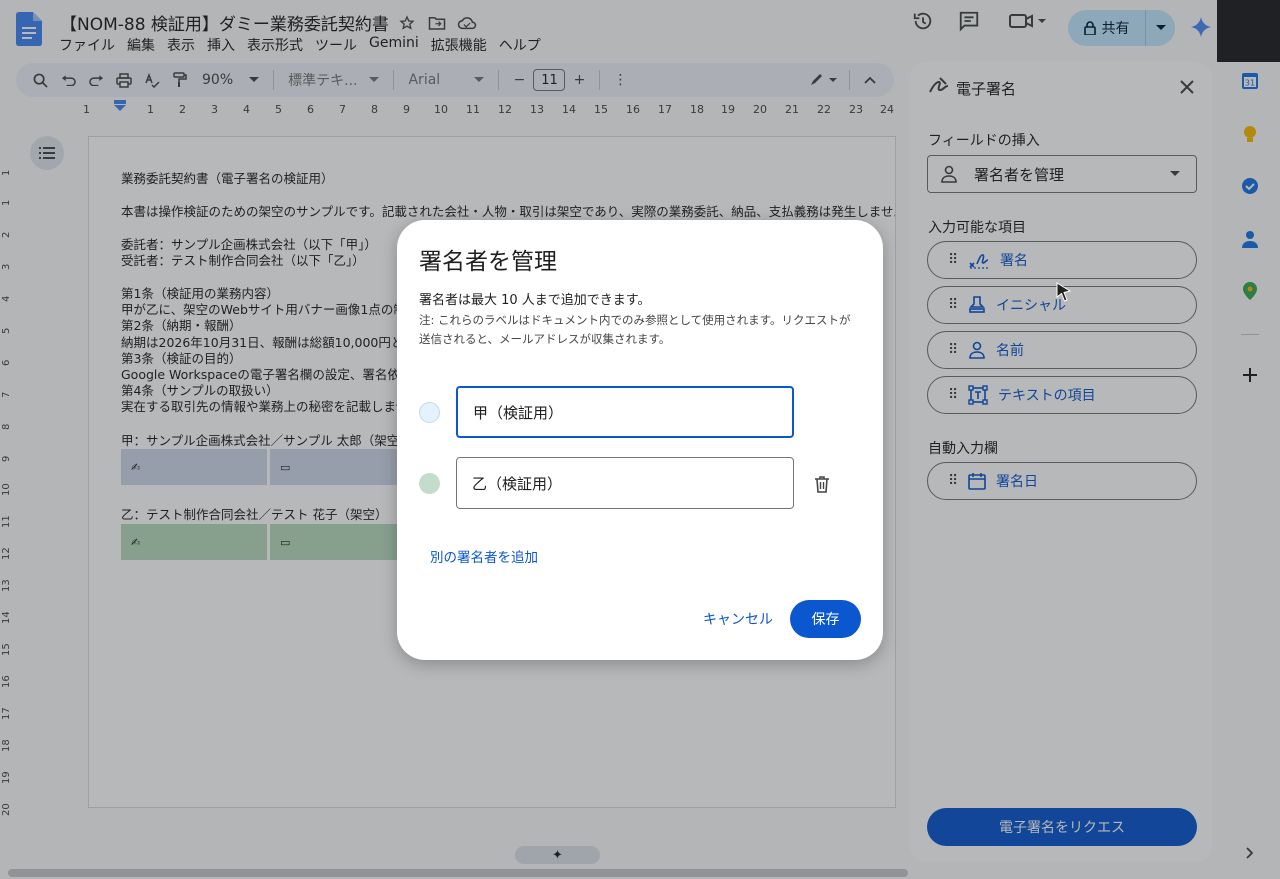  Describe the element at coordinates (738, 619) in the screenshot. I see `cancel-button: キャンセル` at that location.